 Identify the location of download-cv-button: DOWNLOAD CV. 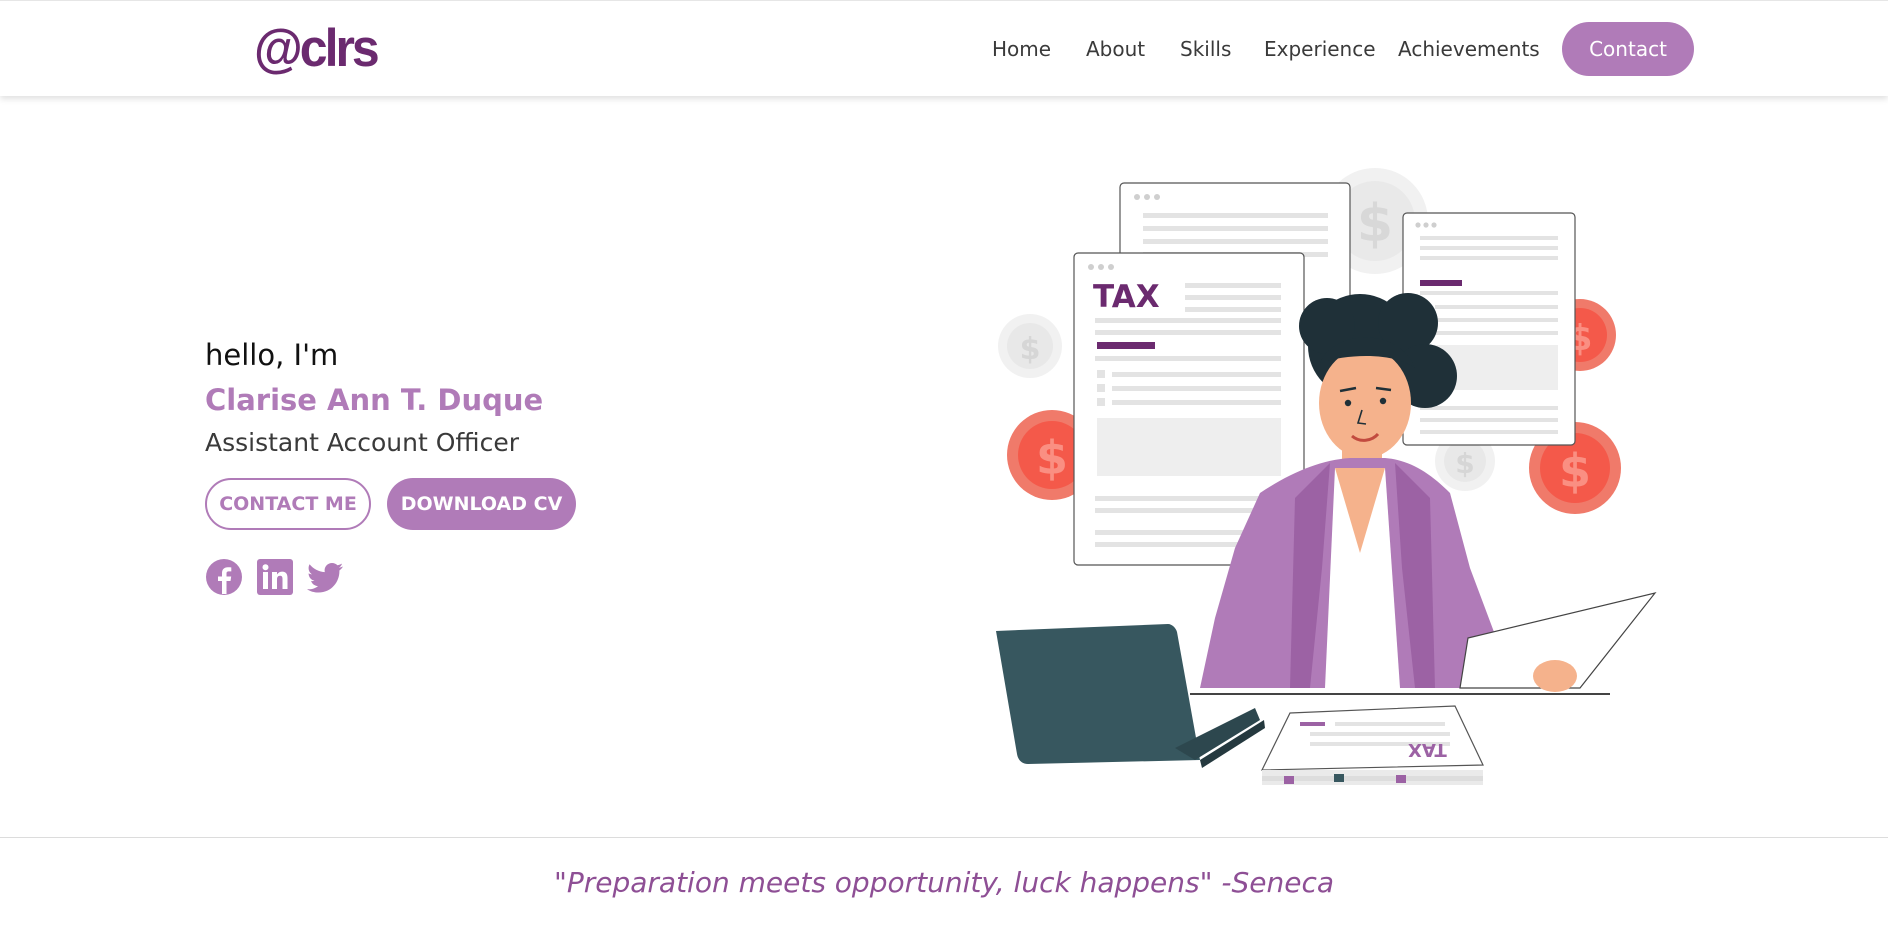
(481, 504).